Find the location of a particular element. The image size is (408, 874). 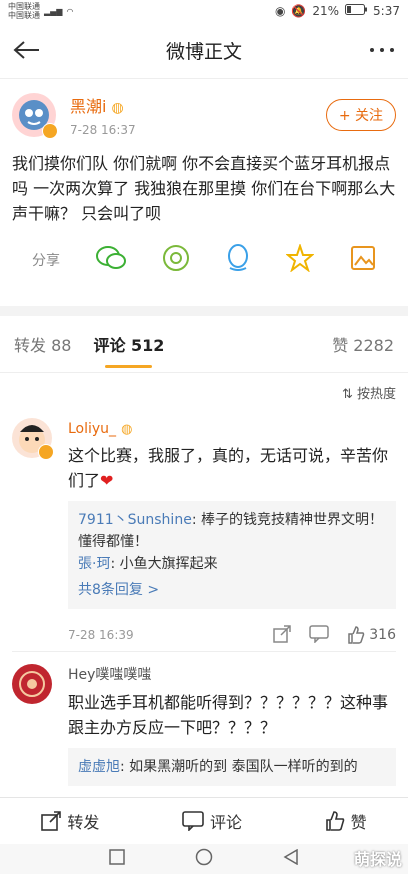

more-button is located at coordinates (382, 50).